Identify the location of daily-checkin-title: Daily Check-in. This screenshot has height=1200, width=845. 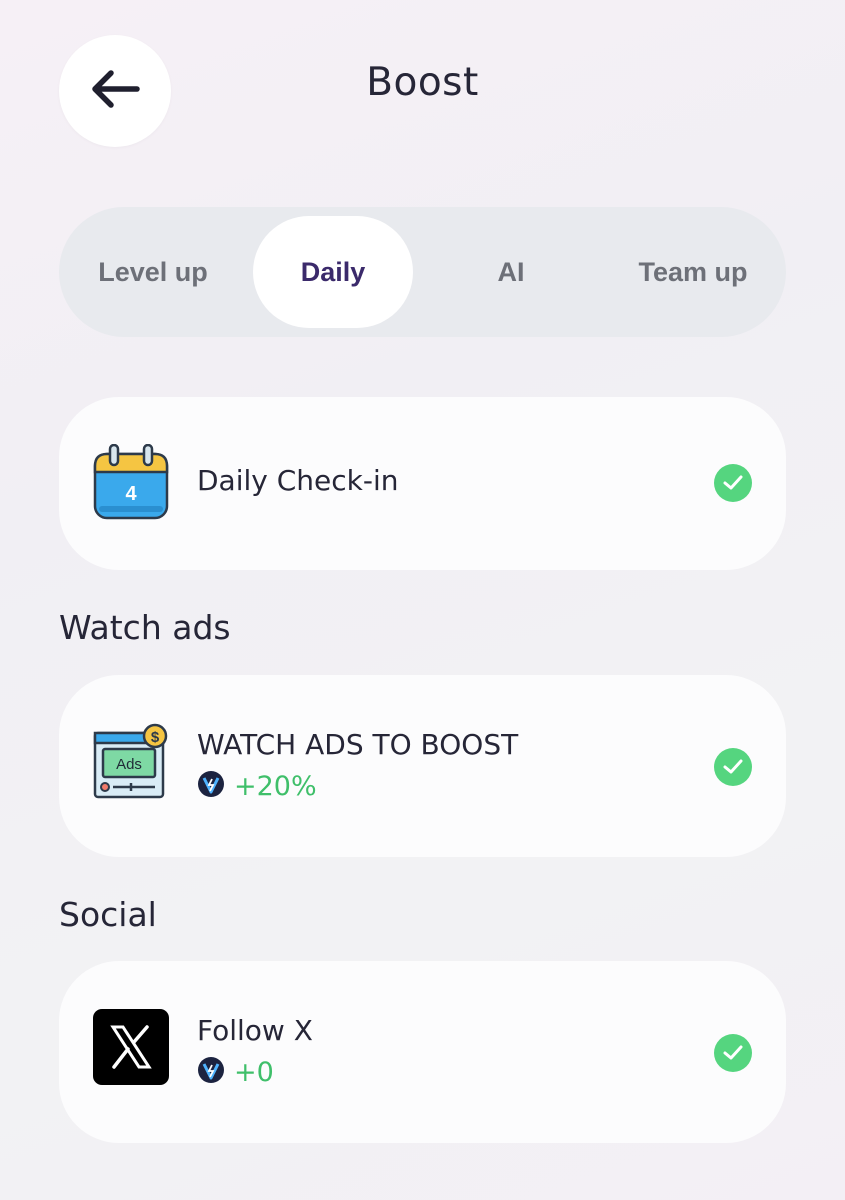
(298, 480).